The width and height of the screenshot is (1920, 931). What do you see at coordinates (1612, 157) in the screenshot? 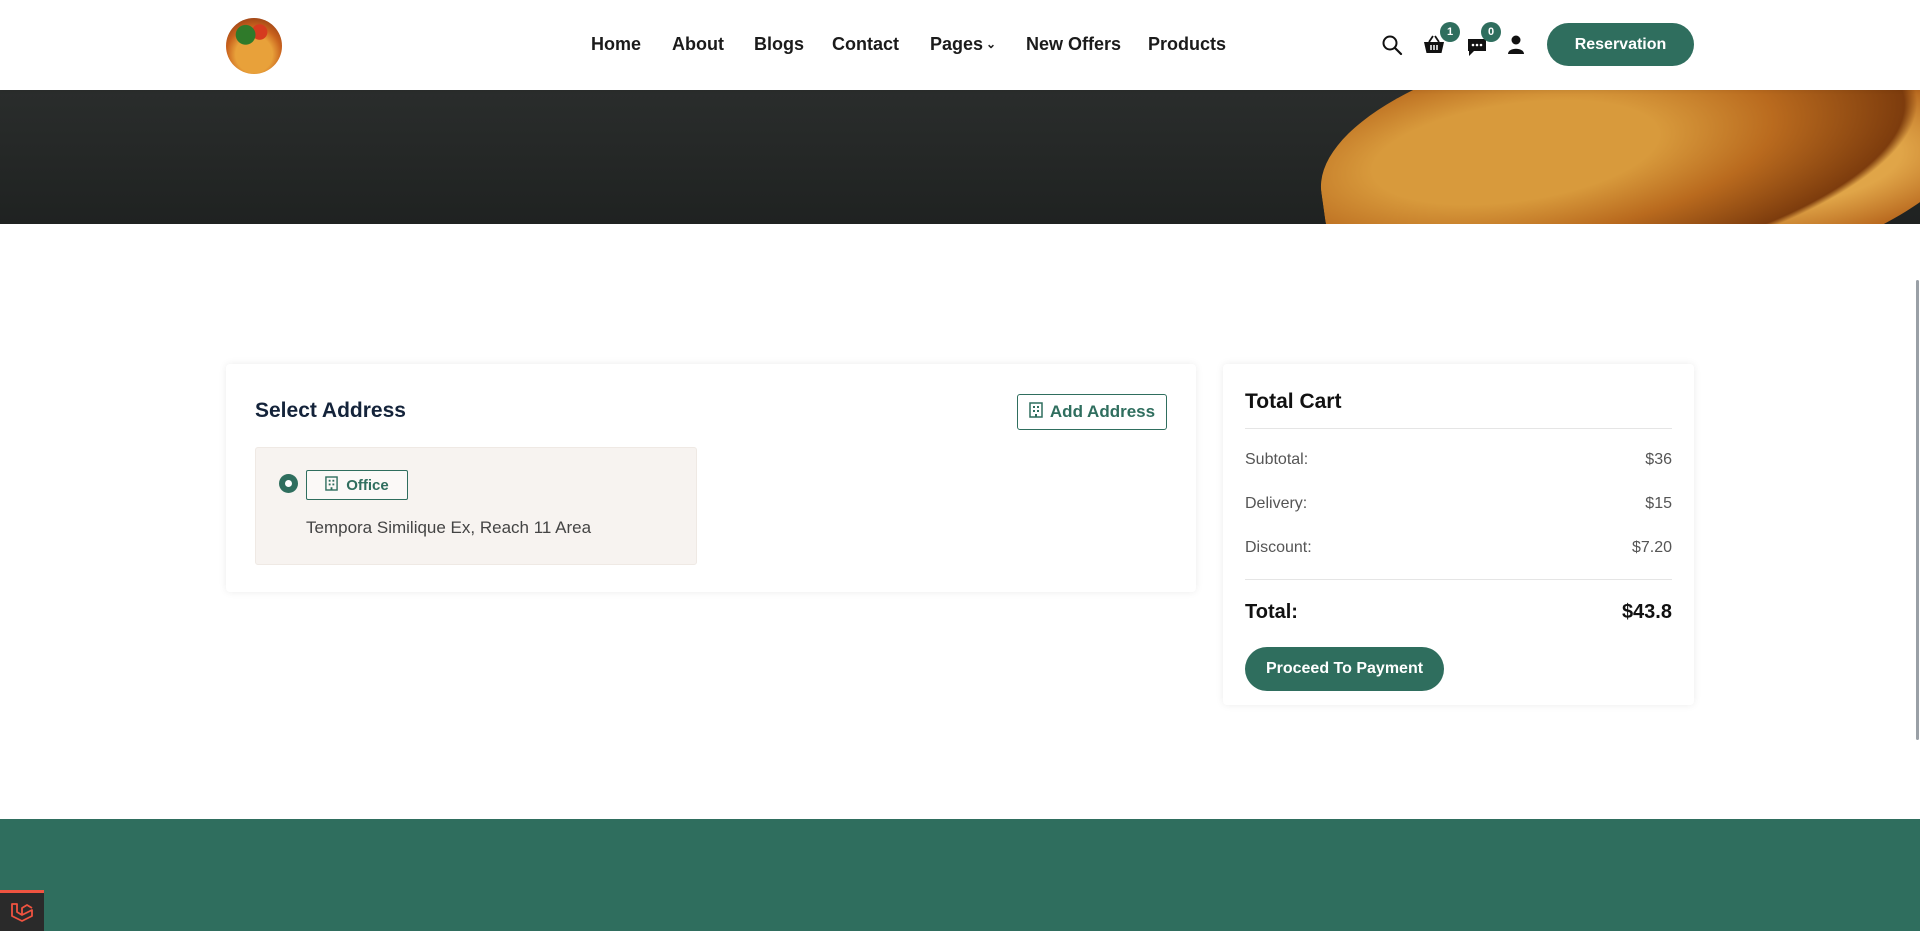
I see `food-image` at bounding box center [1612, 157].